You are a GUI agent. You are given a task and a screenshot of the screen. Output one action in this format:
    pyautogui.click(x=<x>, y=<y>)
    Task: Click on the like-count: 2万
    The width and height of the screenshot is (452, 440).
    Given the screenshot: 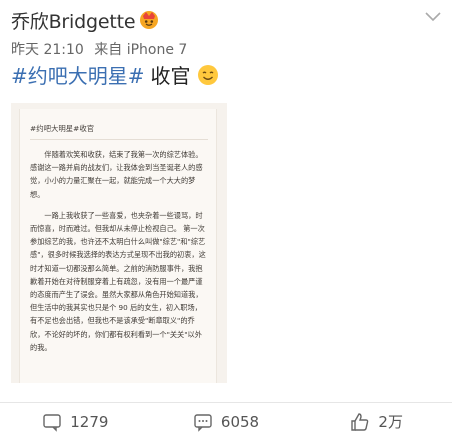 What is the action you would take?
    pyautogui.click(x=390, y=422)
    